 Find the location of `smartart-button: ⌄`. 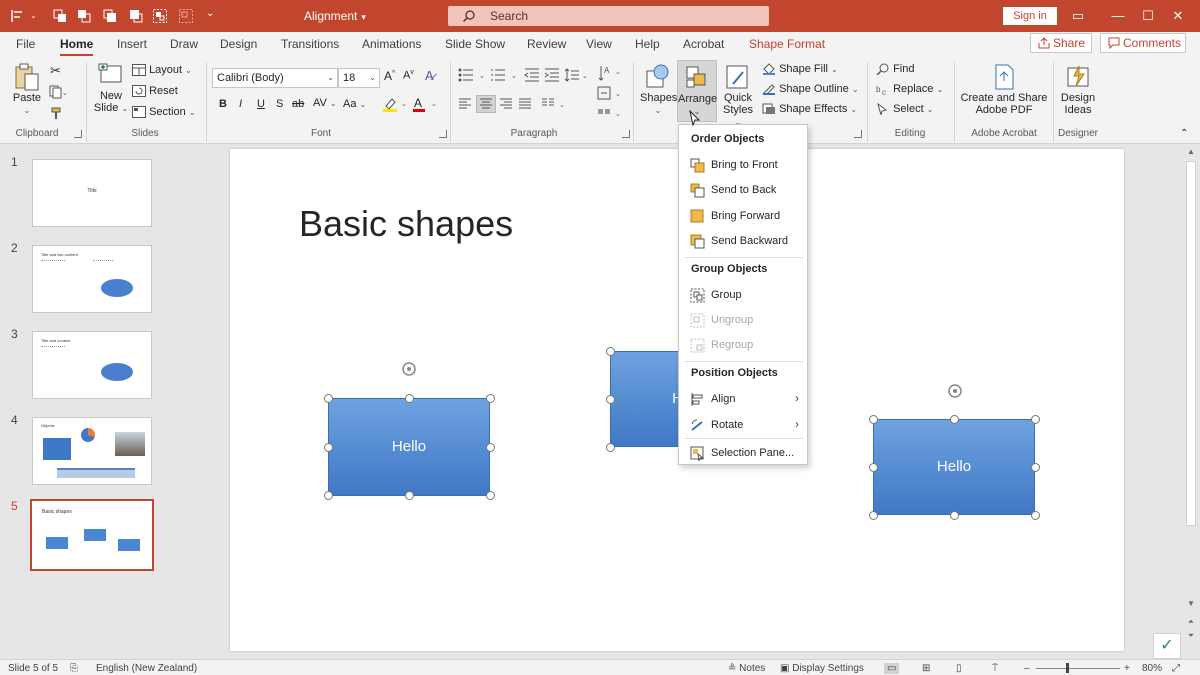

smartart-button: ⌄ is located at coordinates (610, 113).